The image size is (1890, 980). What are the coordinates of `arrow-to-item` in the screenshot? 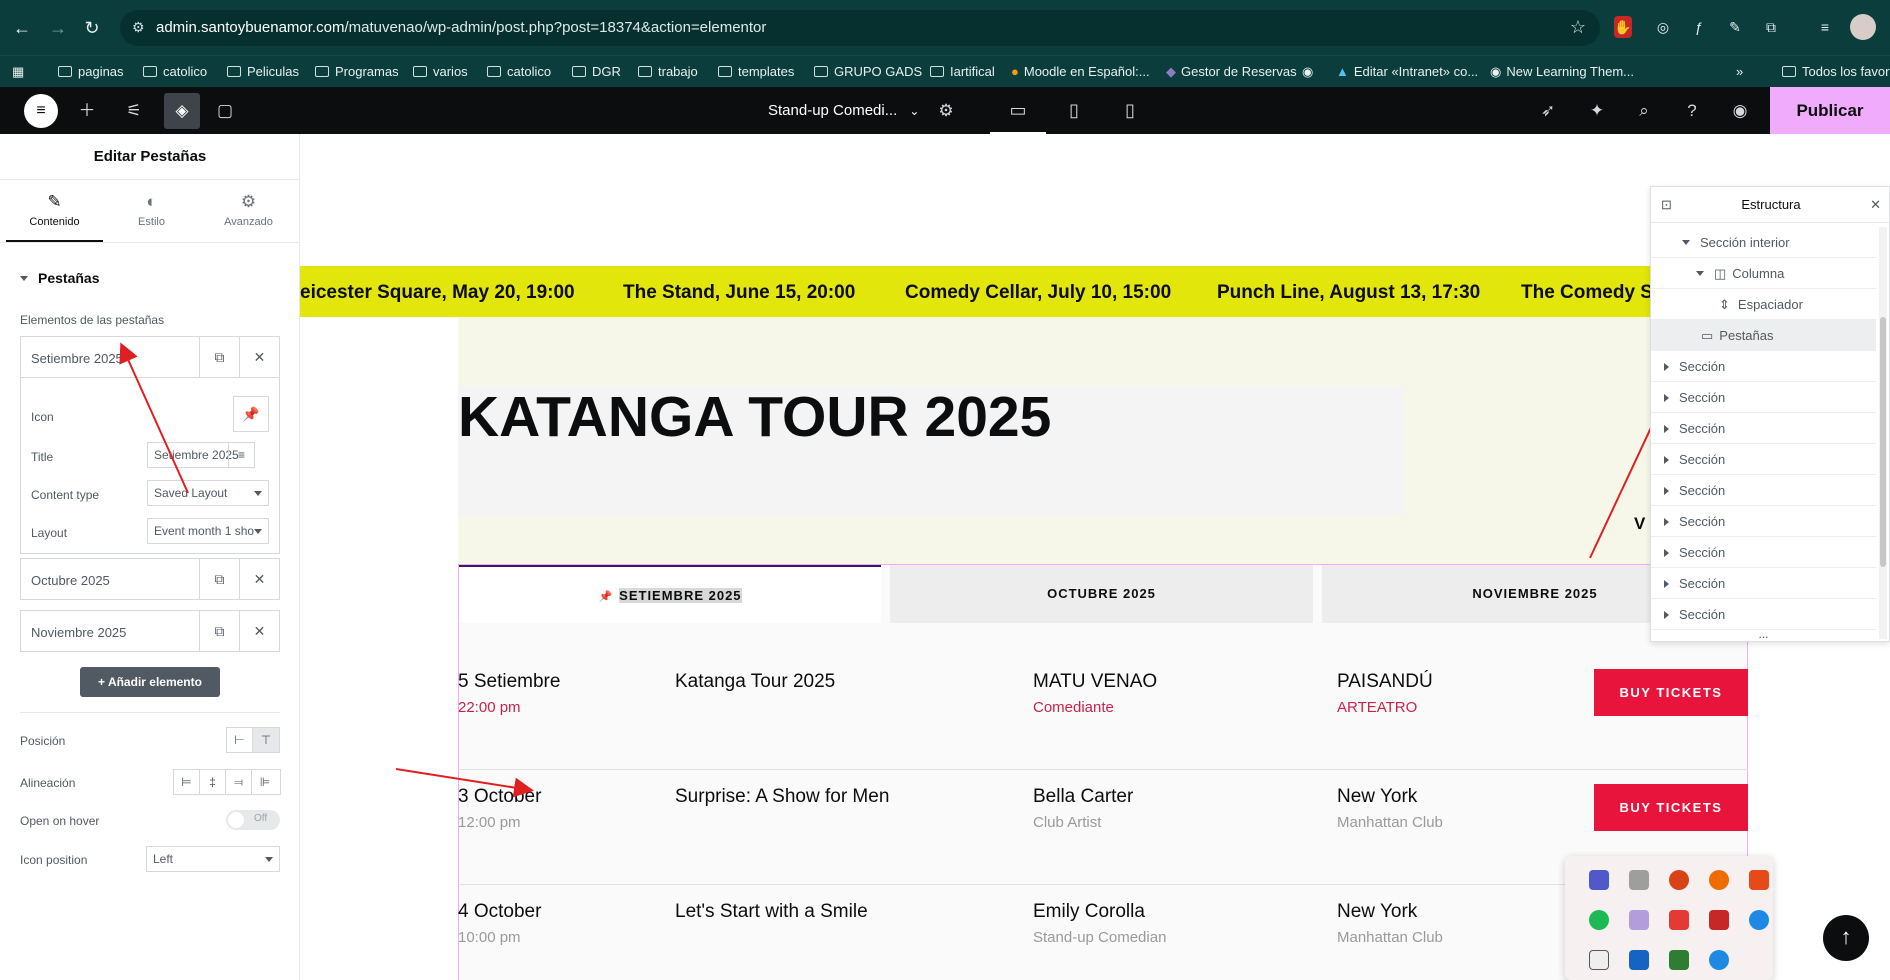 It's located at (154, 418).